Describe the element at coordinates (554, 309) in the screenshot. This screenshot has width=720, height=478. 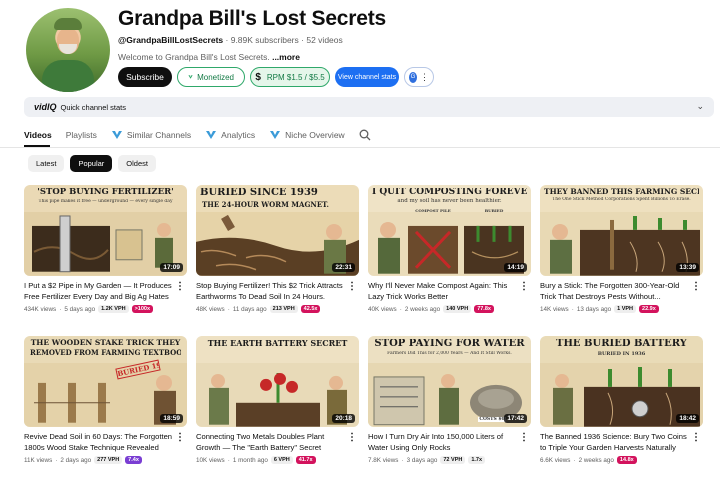
I see `video-views: 14K views` at that location.